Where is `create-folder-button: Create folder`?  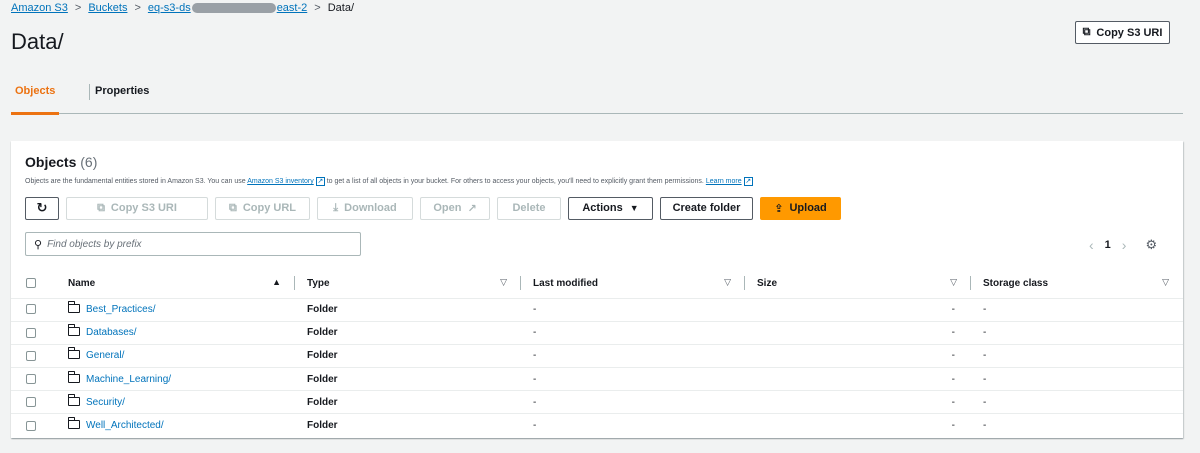 create-folder-button: Create folder is located at coordinates (706, 208).